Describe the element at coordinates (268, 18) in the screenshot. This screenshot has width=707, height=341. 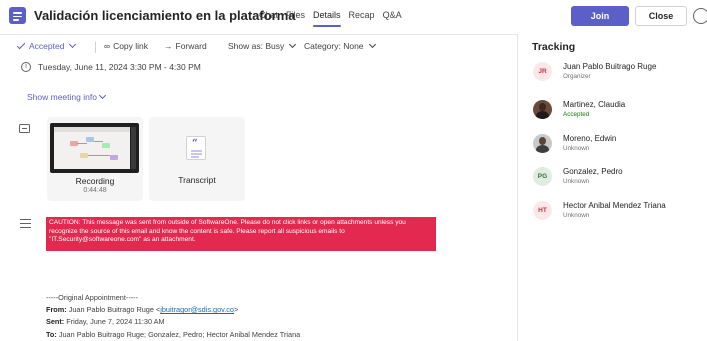
I see `tab-chat: Chat` at that location.